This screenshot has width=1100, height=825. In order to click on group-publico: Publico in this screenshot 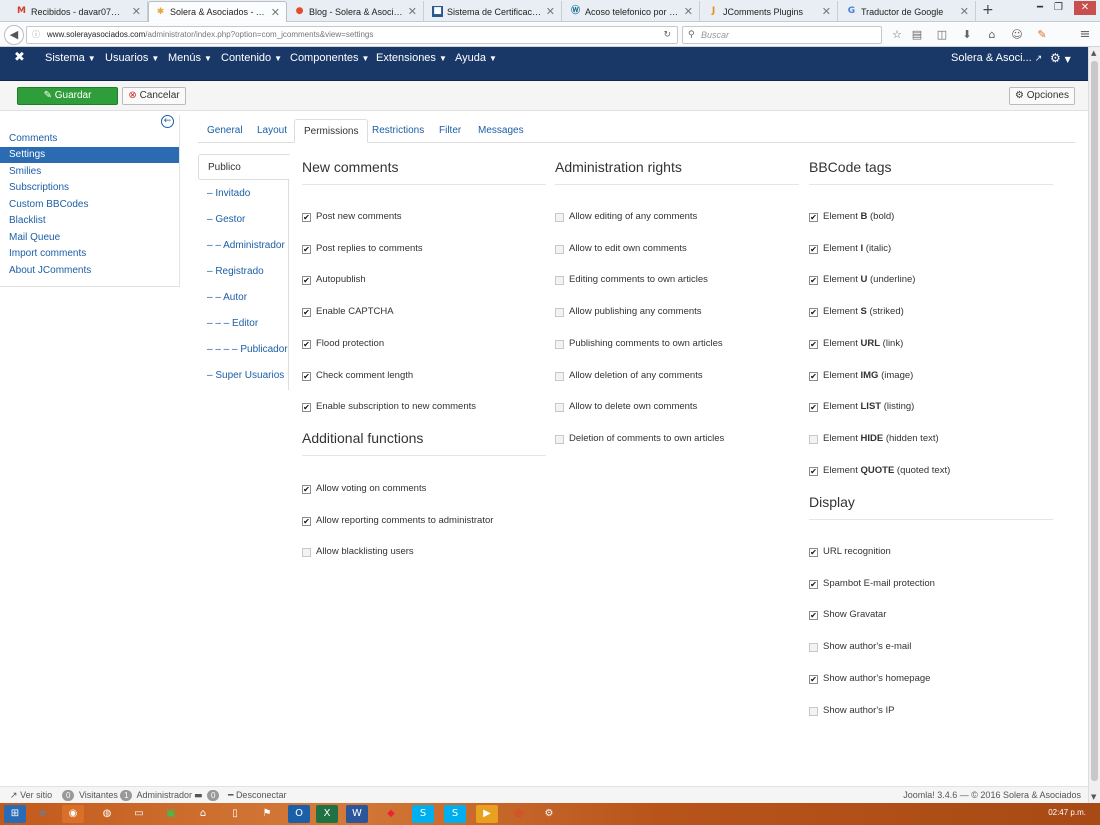, I will do `click(244, 167)`.